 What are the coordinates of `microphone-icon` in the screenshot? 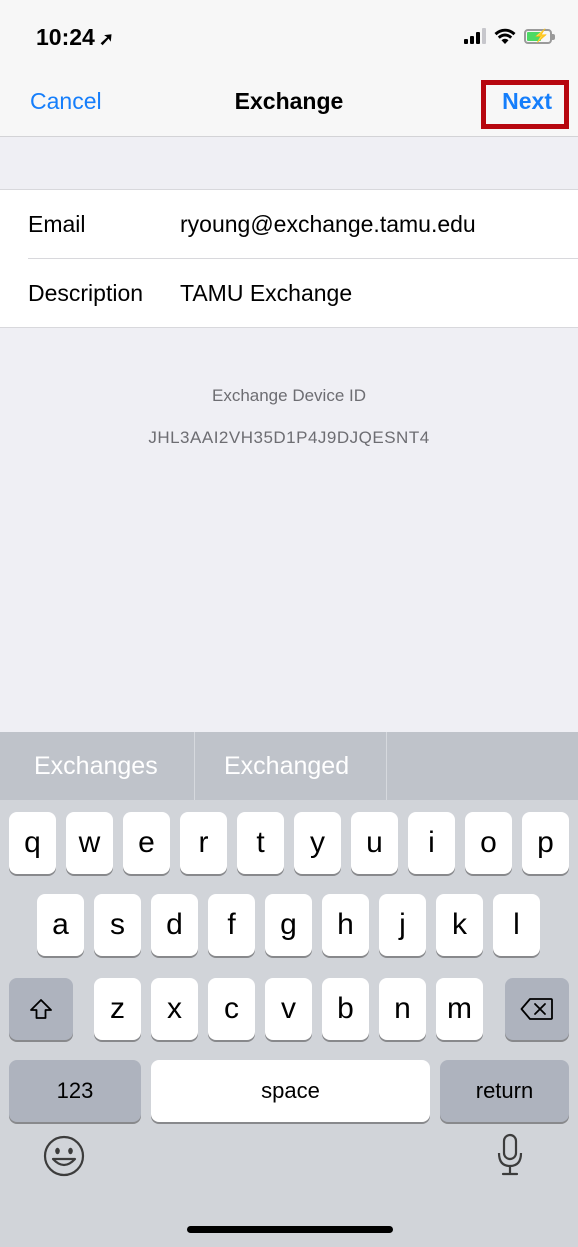 It's located at (510, 1155).